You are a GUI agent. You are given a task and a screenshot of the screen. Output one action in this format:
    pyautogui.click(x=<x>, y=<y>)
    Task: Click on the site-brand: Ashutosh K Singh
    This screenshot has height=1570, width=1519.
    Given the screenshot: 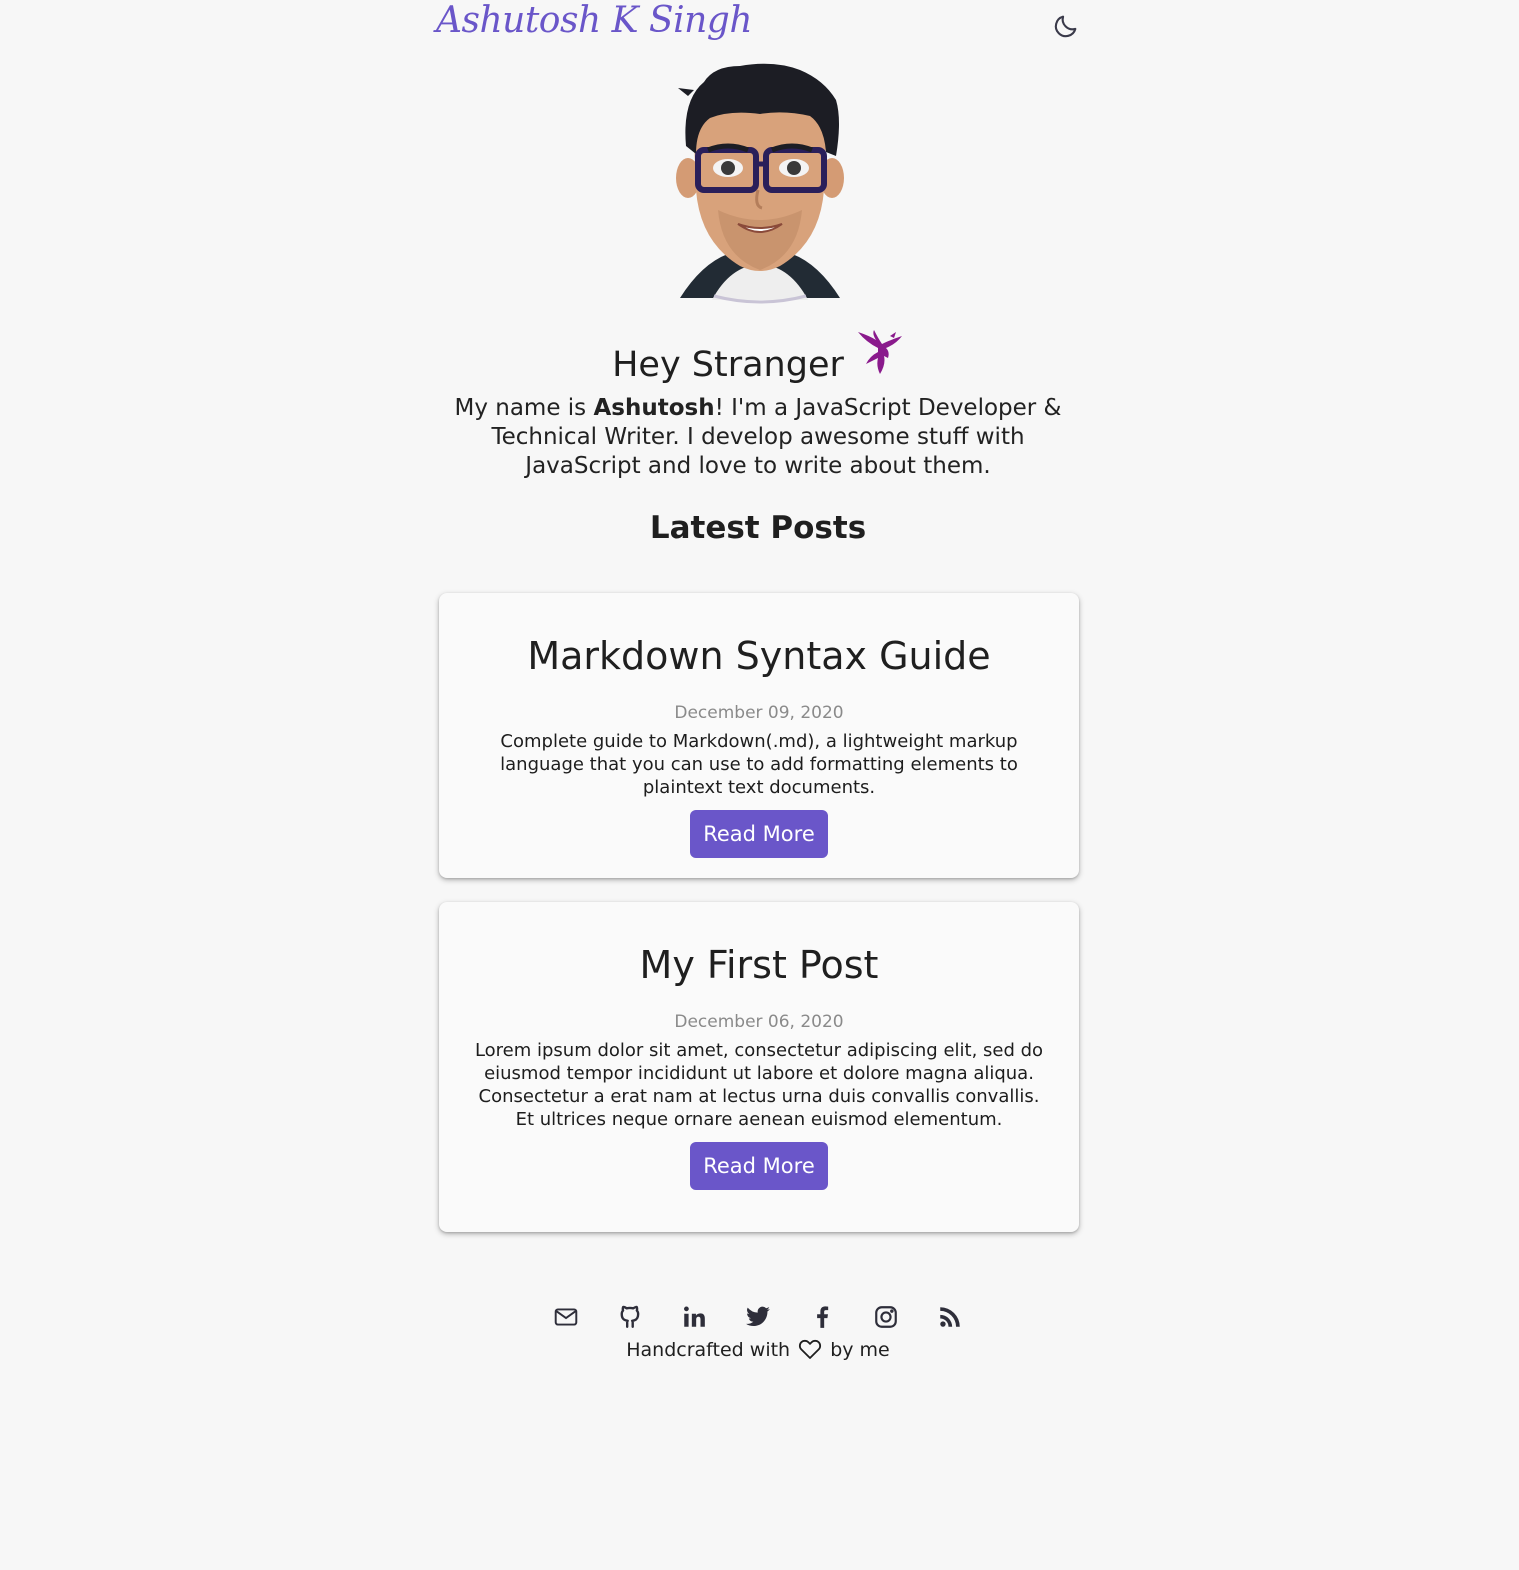 What is the action you would take?
    pyautogui.click(x=594, y=20)
    